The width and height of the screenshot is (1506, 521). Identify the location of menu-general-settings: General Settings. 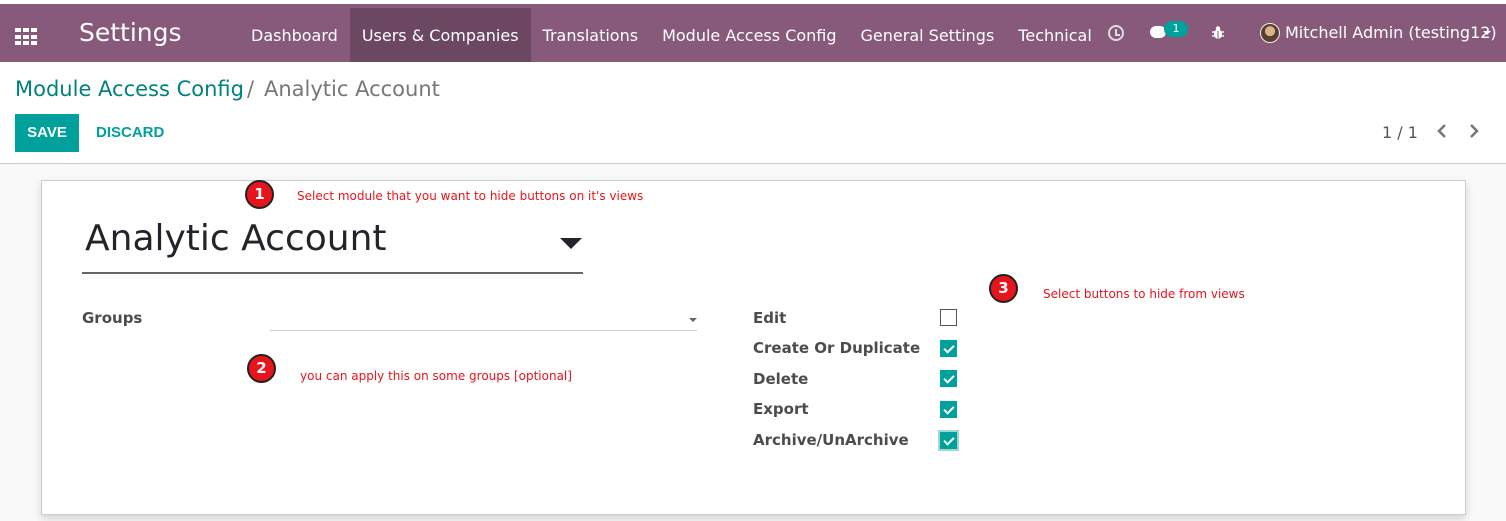
(928, 36).